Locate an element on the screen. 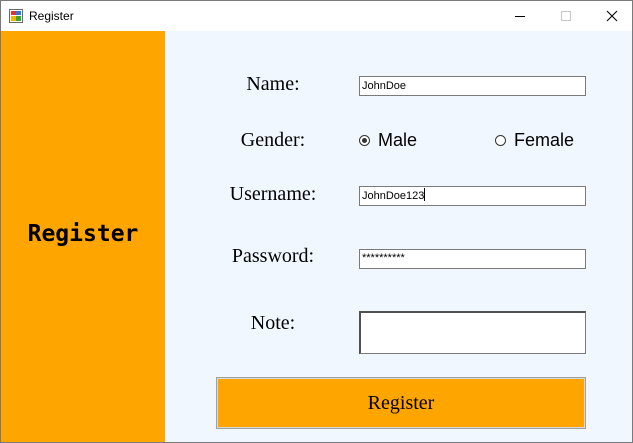  close-icon is located at coordinates (612, 16).